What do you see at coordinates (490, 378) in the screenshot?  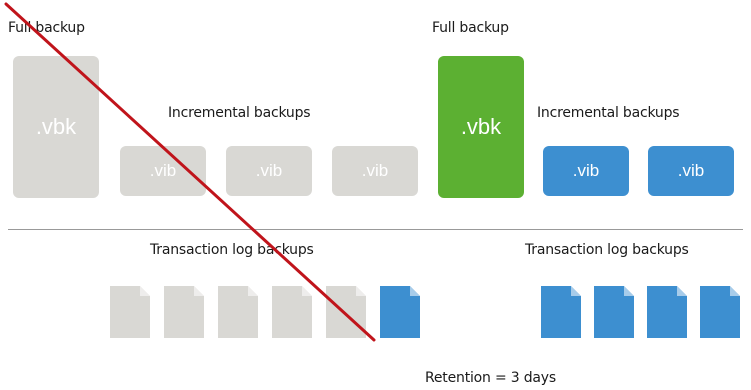 I see `retention-label: Retention = 3 days` at bounding box center [490, 378].